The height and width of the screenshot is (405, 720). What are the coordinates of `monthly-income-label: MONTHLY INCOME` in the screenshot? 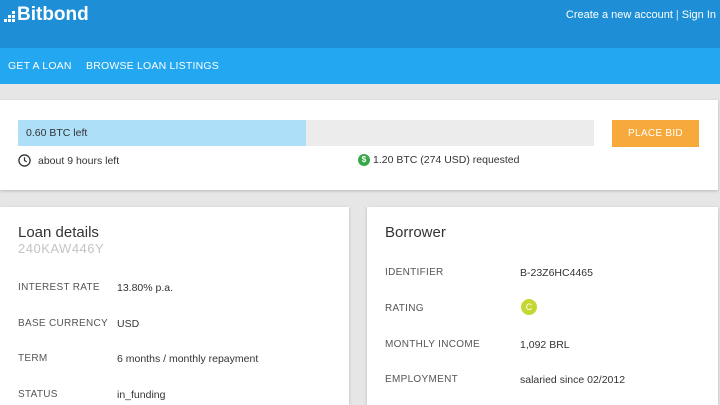 It's located at (432, 344).